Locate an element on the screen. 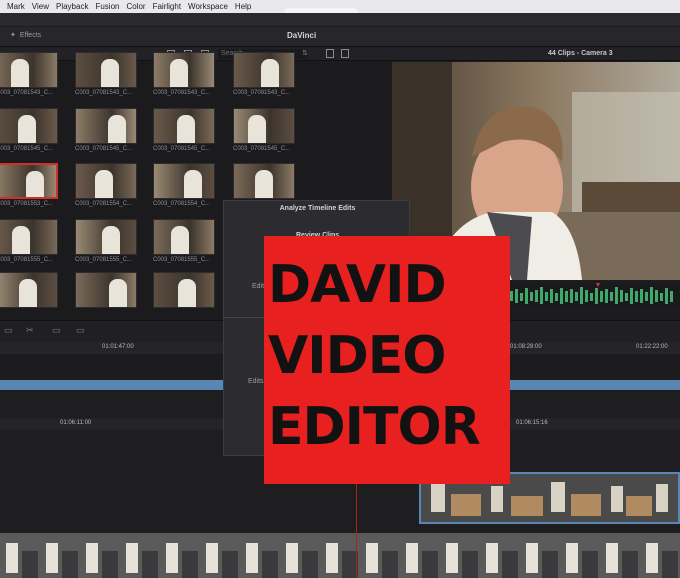 The width and height of the screenshot is (680, 578). magic-wand-icon: ✦ is located at coordinates (13, 35).